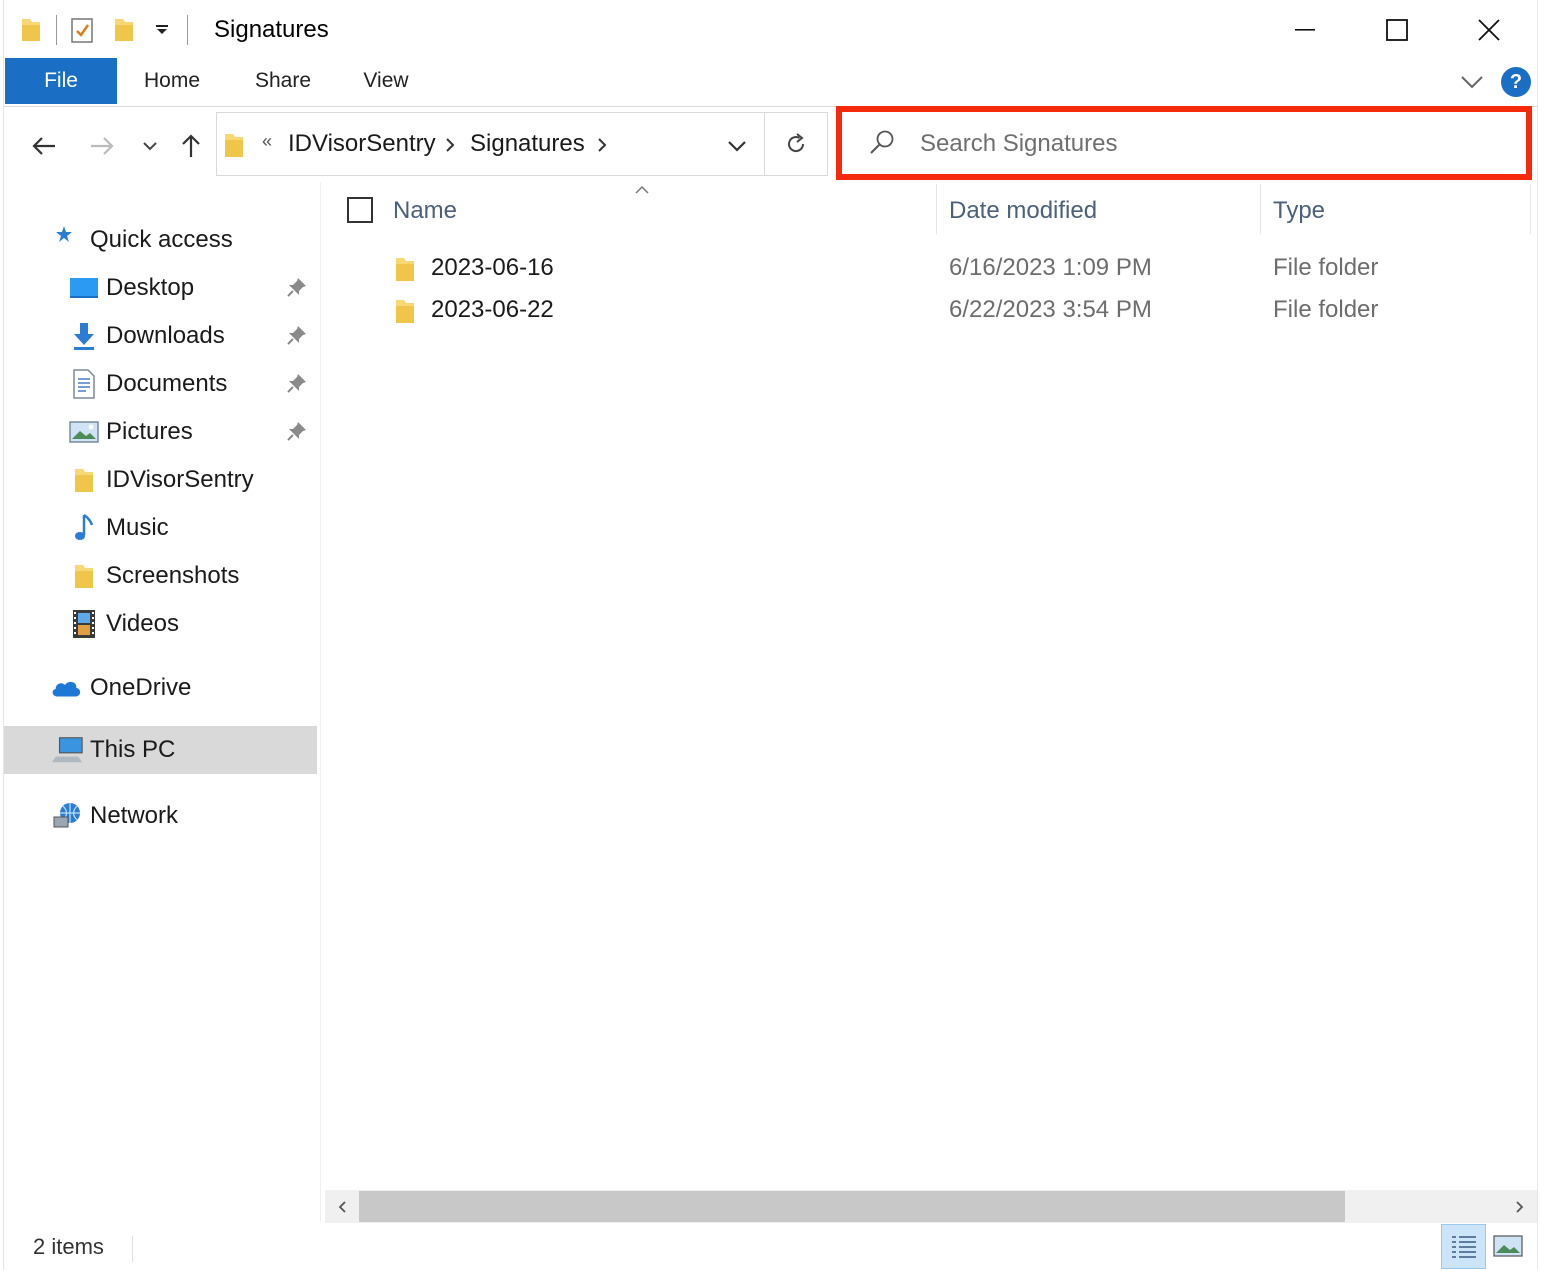 This screenshot has height=1270, width=1541. Describe the element at coordinates (84, 384) in the screenshot. I see `document-icon` at that location.